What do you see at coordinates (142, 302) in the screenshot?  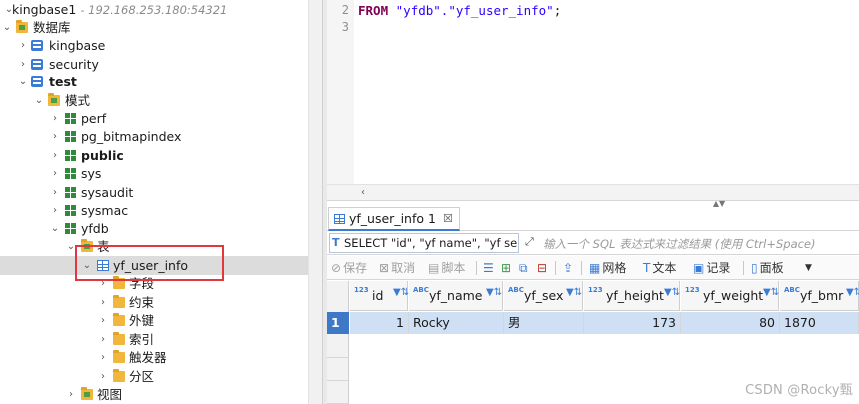 I see `tree-label: 约束` at bounding box center [142, 302].